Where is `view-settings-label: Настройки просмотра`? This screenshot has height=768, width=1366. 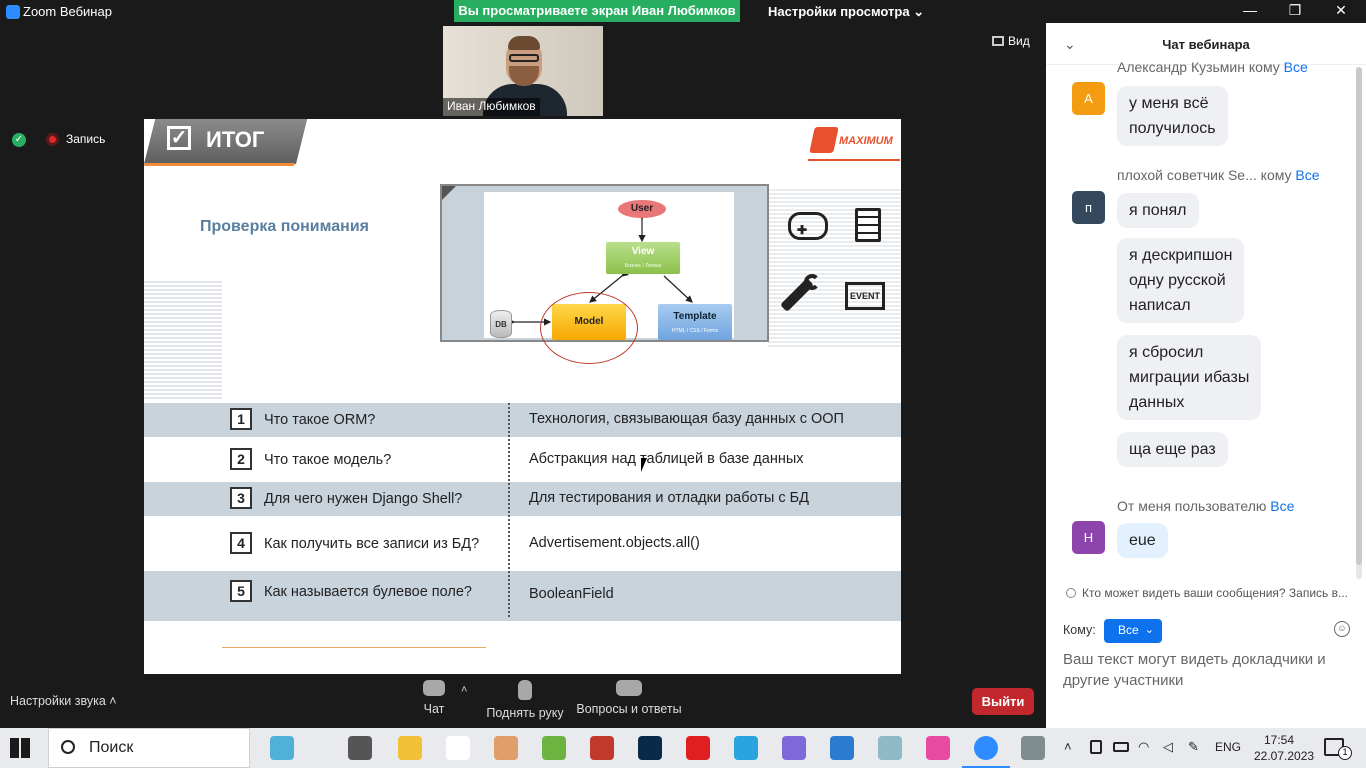 view-settings-label: Настройки просмотра is located at coordinates (839, 11).